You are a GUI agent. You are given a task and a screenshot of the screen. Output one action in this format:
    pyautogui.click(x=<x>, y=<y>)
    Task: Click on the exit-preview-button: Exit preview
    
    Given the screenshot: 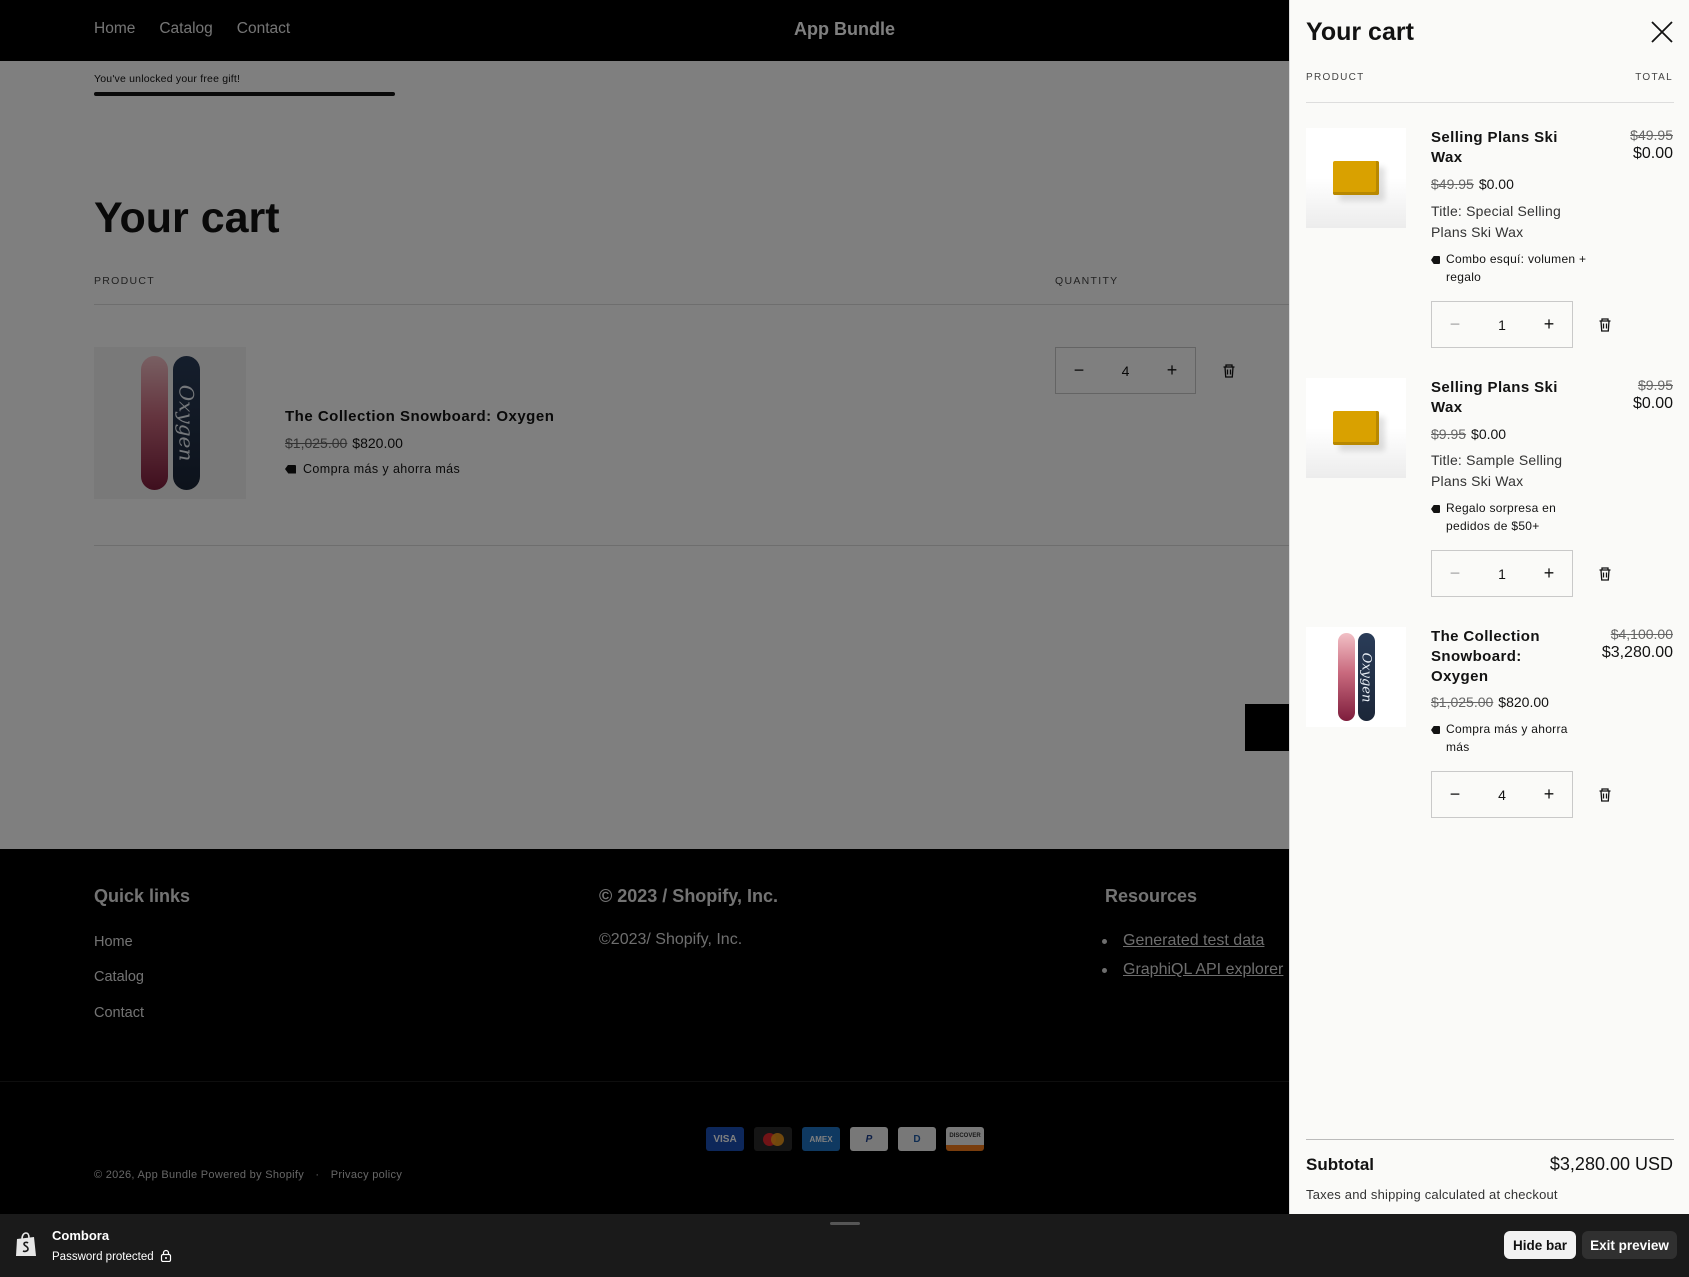 What is the action you would take?
    pyautogui.click(x=1629, y=1245)
    